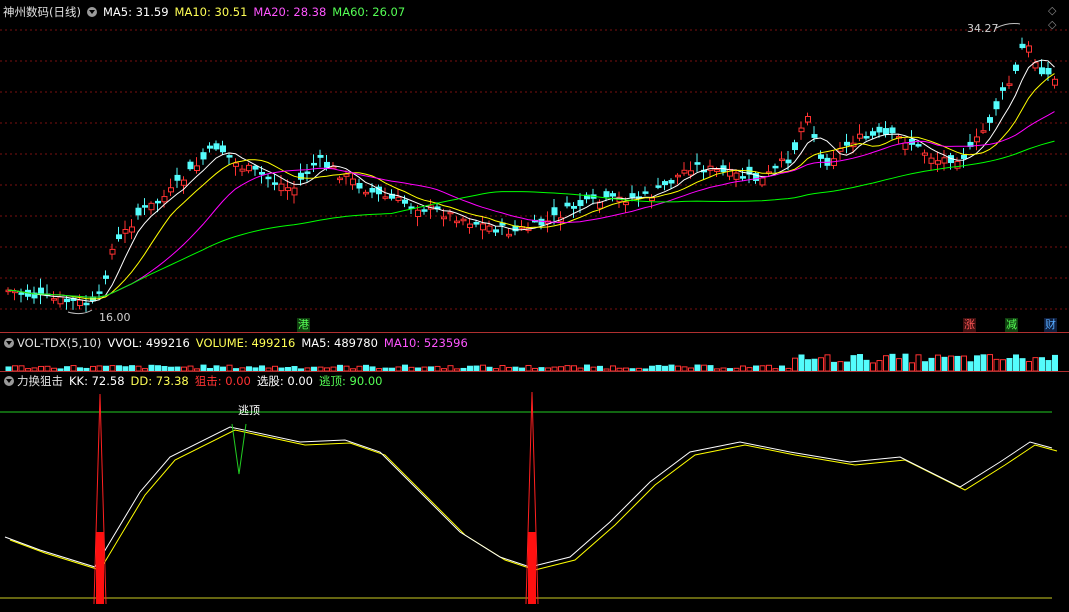 The width and height of the screenshot is (1069, 612). I want to click on tag-jian: 减, so click(1011, 325).